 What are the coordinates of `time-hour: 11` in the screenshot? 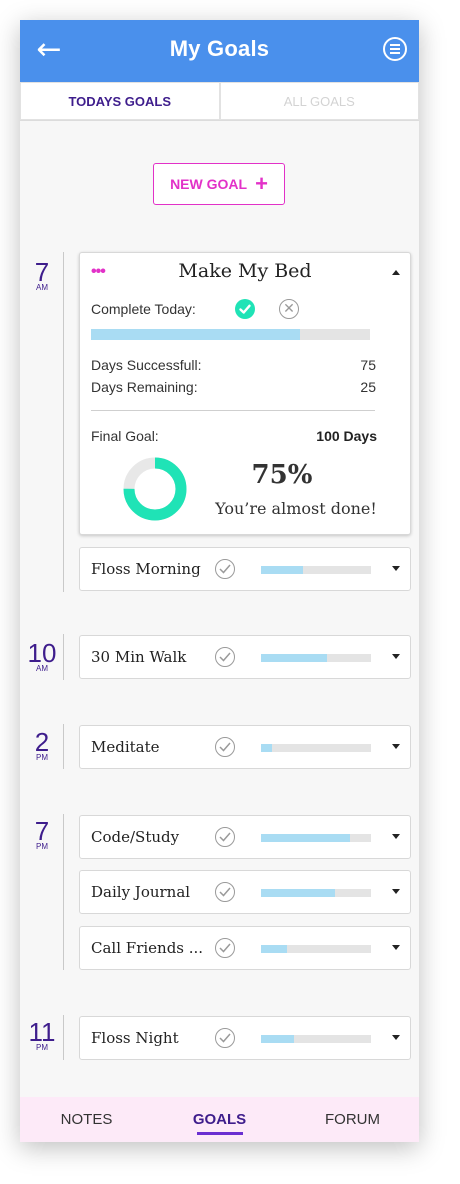 It's located at (42, 1032).